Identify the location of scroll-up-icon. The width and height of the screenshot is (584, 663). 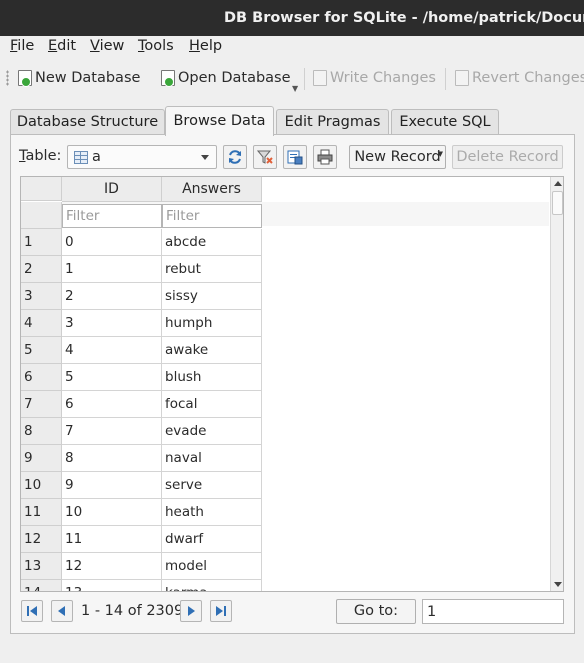
(558, 183).